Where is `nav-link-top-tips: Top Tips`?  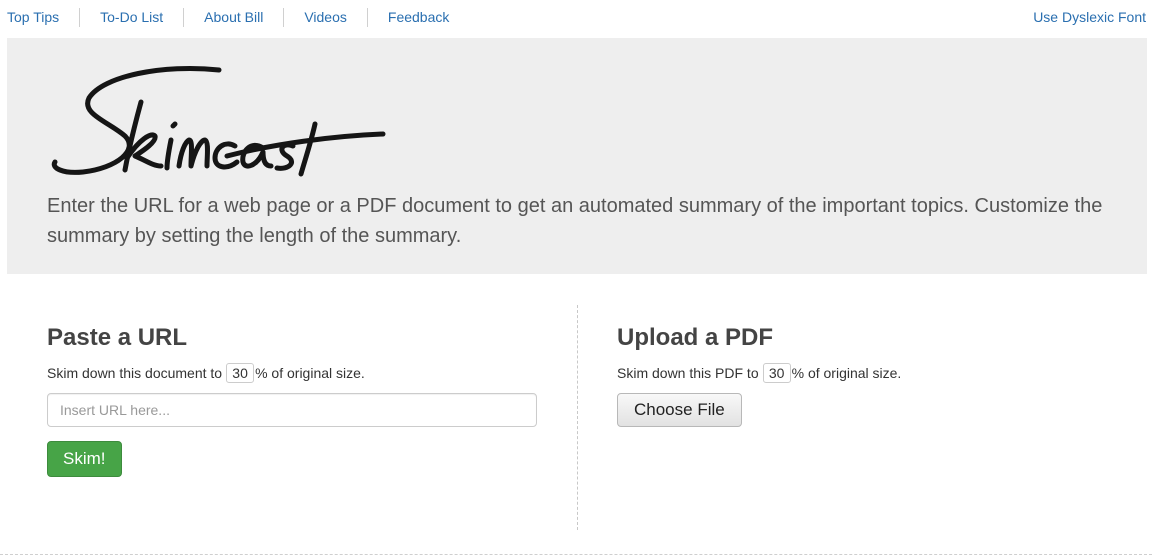 nav-link-top-tips: Top Tips is located at coordinates (39, 17).